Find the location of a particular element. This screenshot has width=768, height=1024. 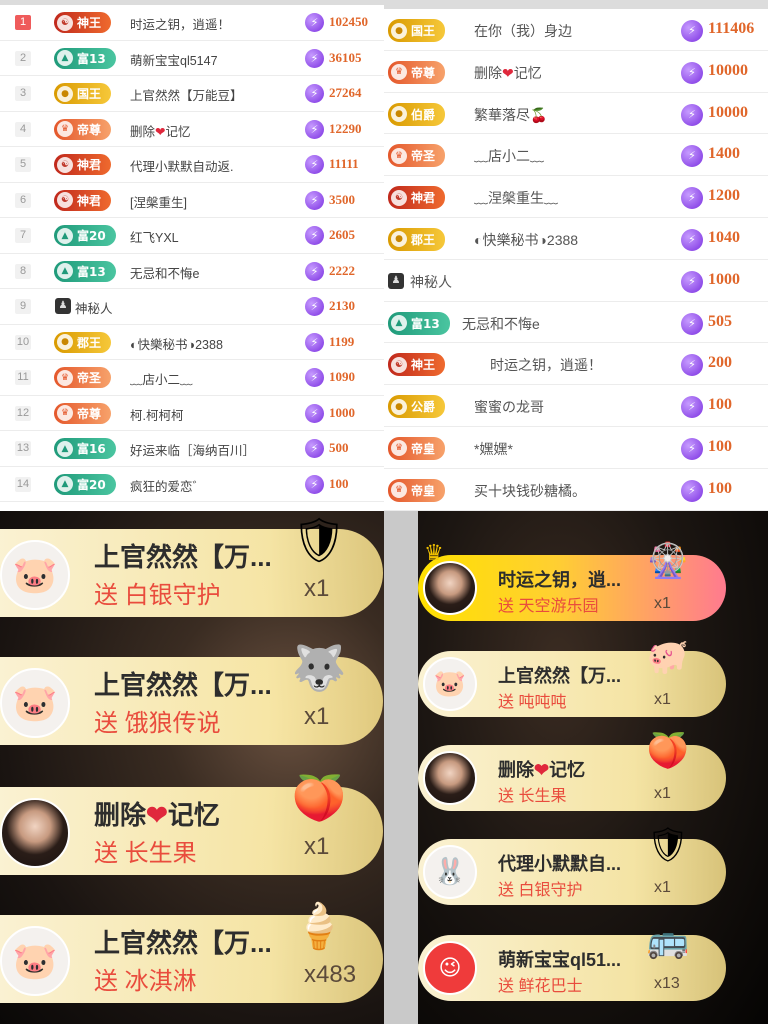

username: 买十块钱砂糖橘。 is located at coordinates (530, 491).